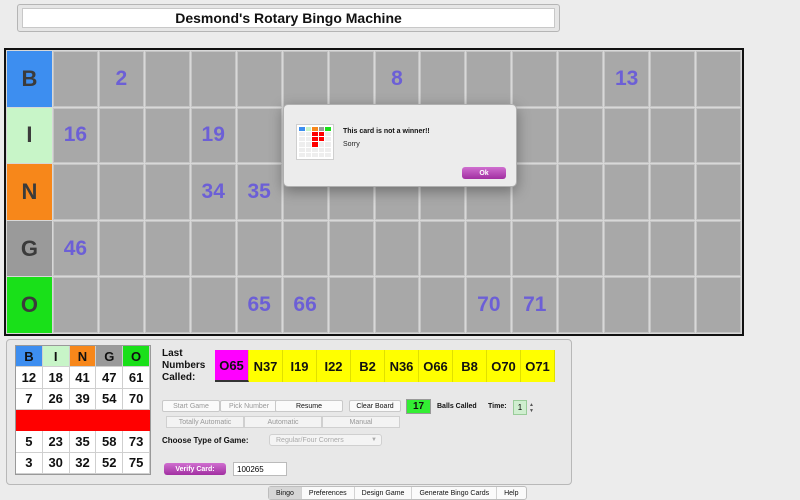 This screenshot has height=500, width=800. What do you see at coordinates (195, 469) in the screenshot?
I see `verify-card-button: Verify Card:` at bounding box center [195, 469].